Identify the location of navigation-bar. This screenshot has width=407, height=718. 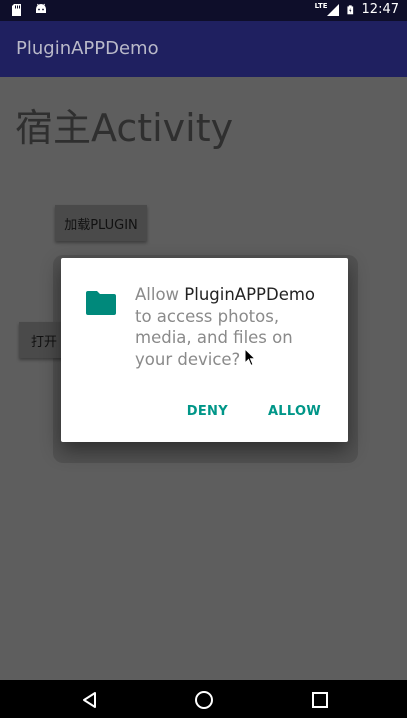
(203, 699).